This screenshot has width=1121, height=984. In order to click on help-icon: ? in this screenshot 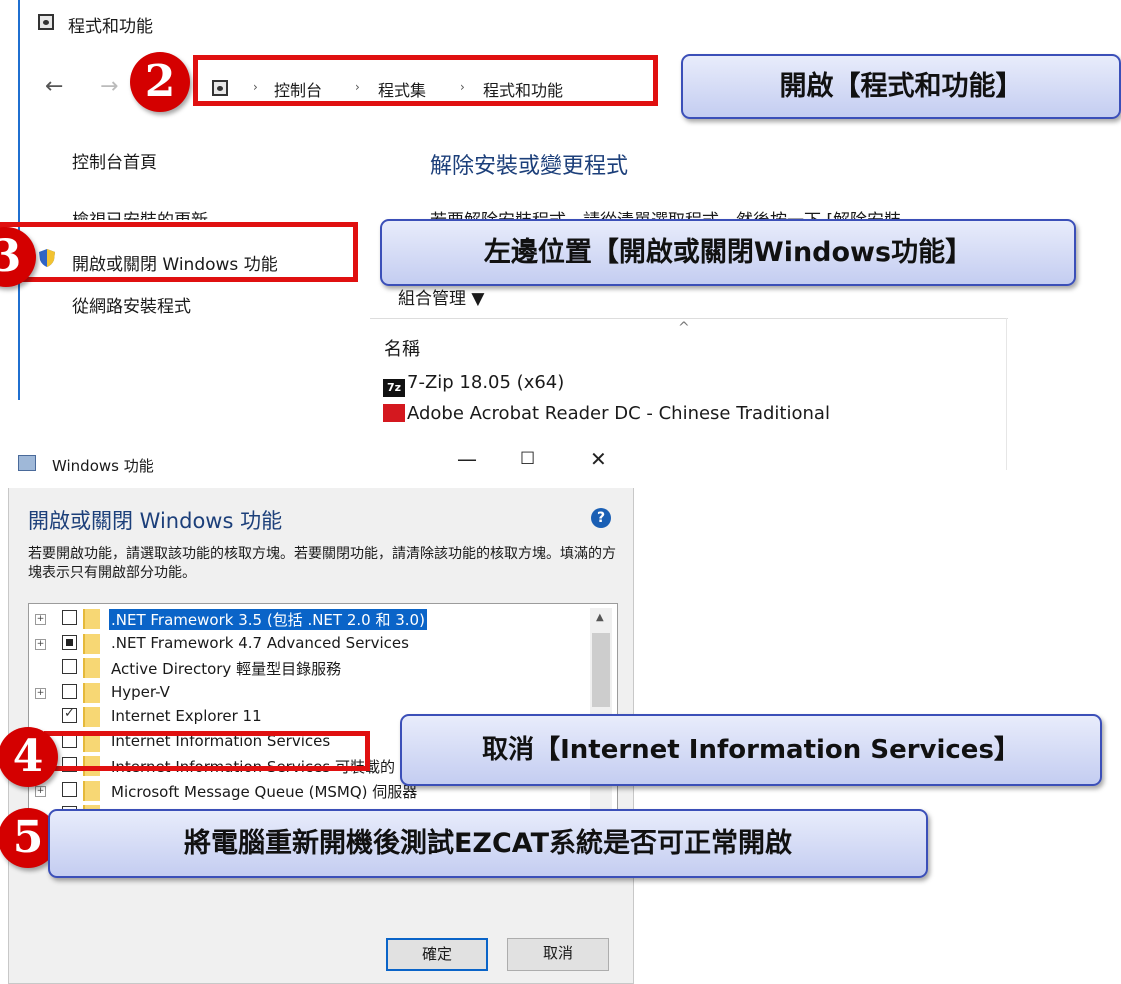, I will do `click(601, 518)`.